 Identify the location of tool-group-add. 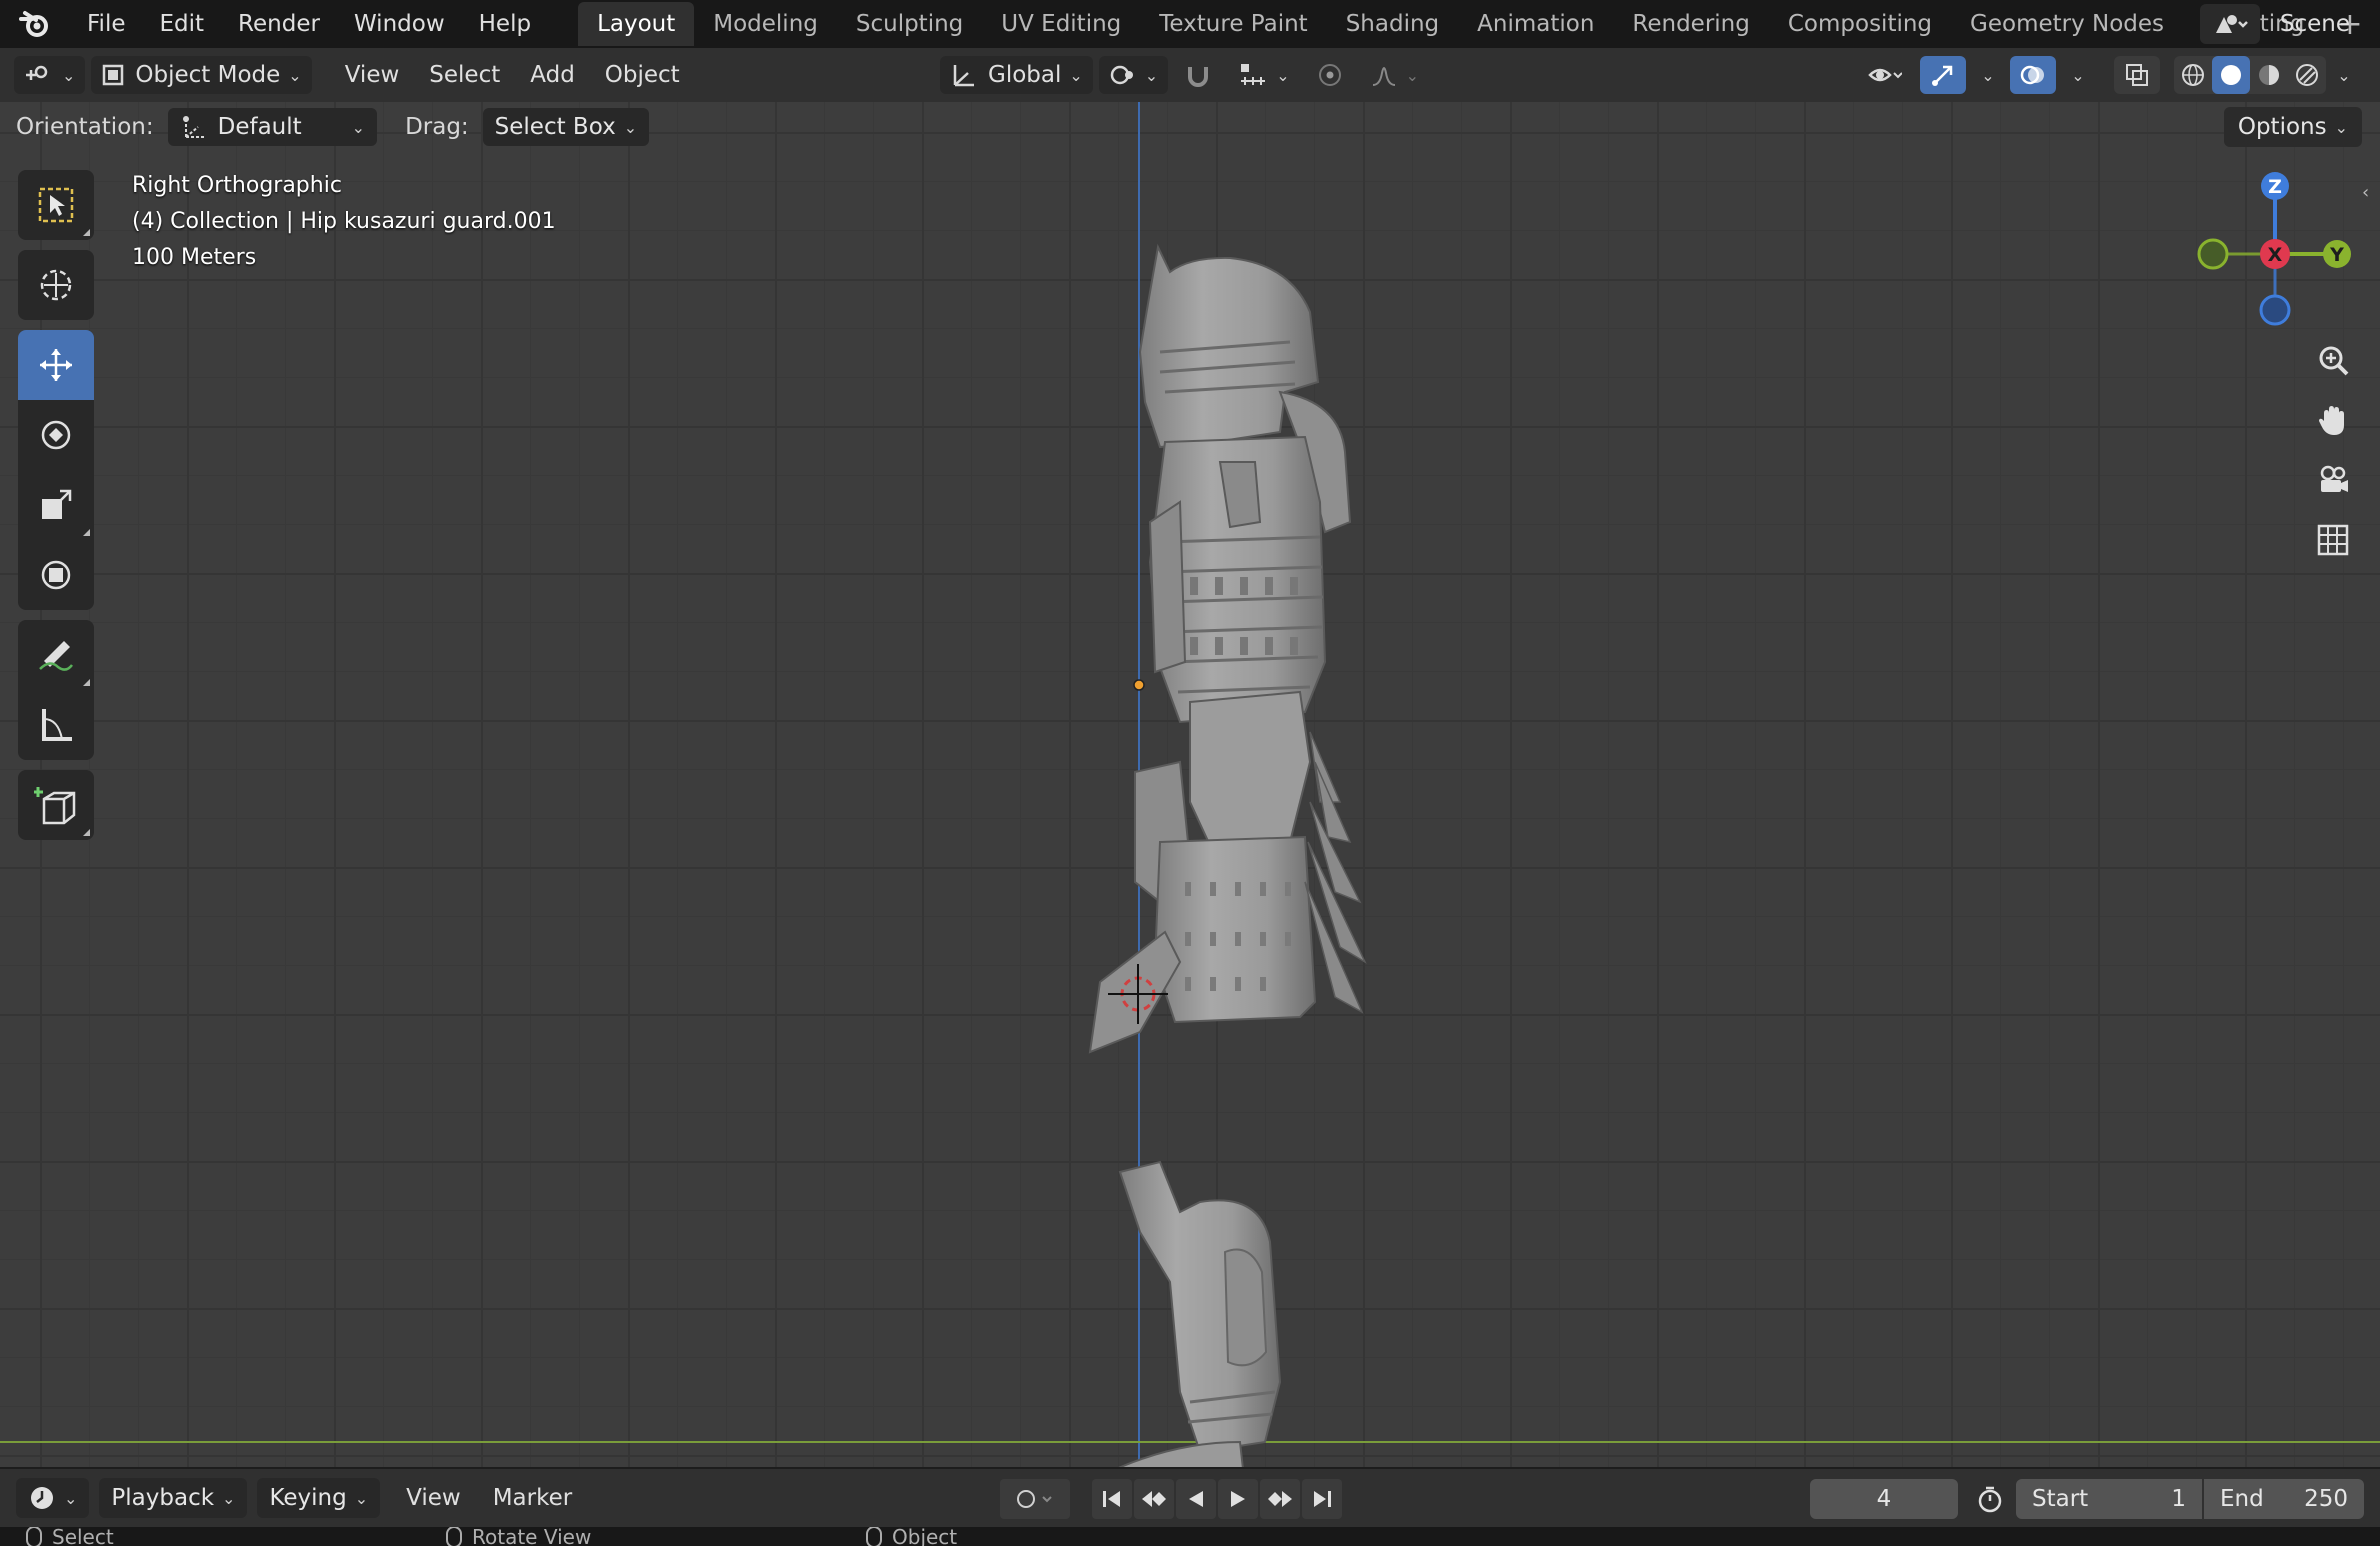
(56, 805).